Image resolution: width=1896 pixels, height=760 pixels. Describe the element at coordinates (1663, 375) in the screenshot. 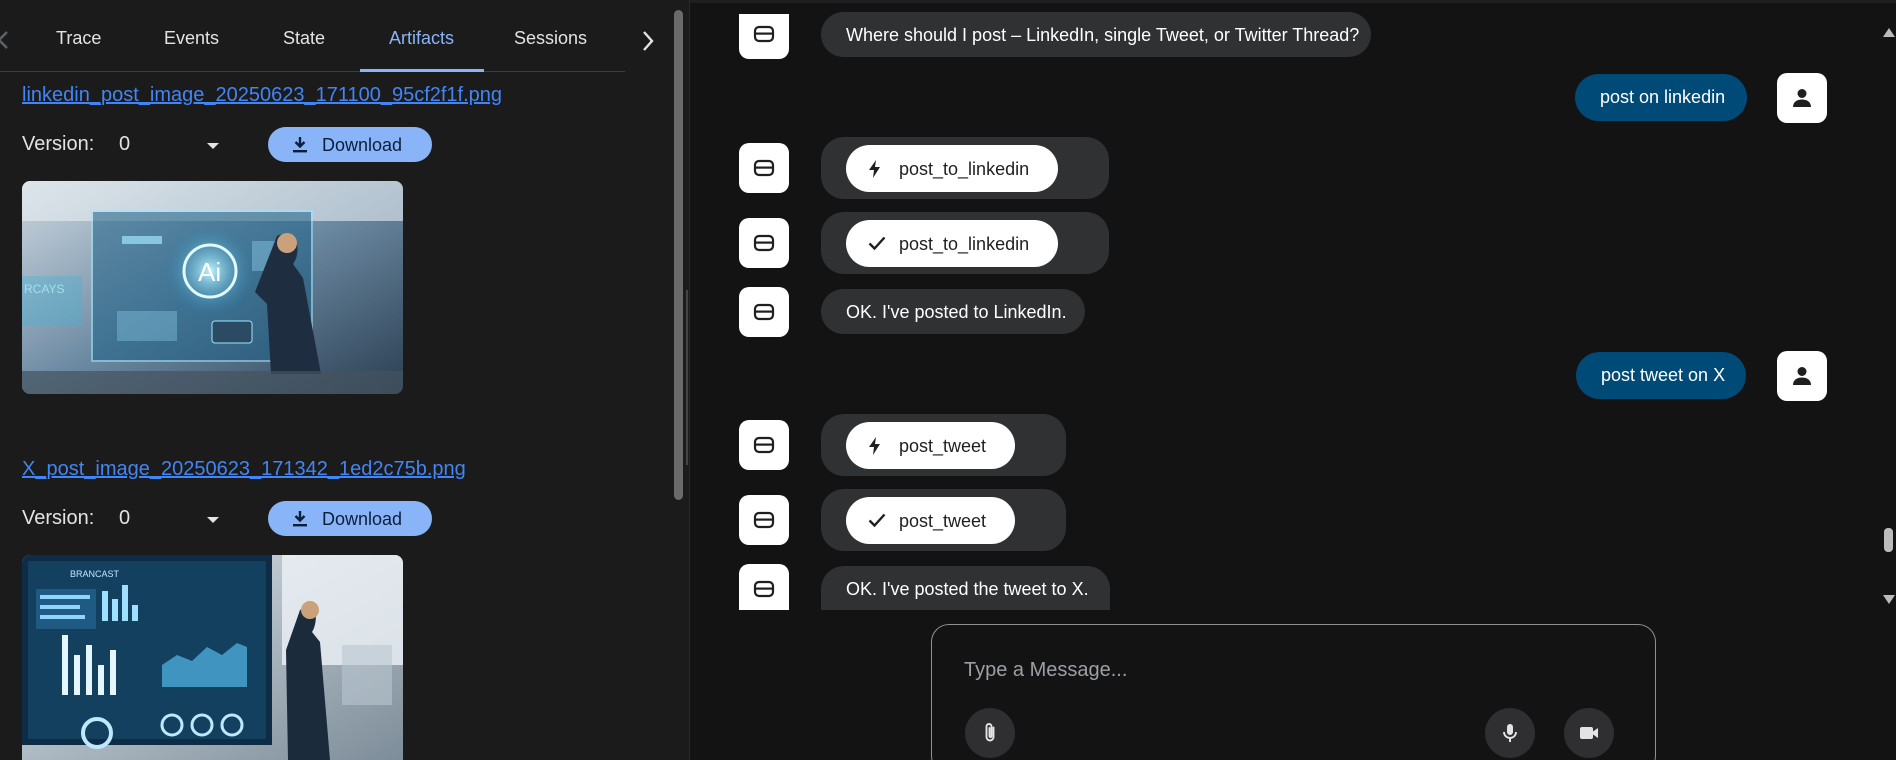

I see `message-text: post tweet on X` at that location.